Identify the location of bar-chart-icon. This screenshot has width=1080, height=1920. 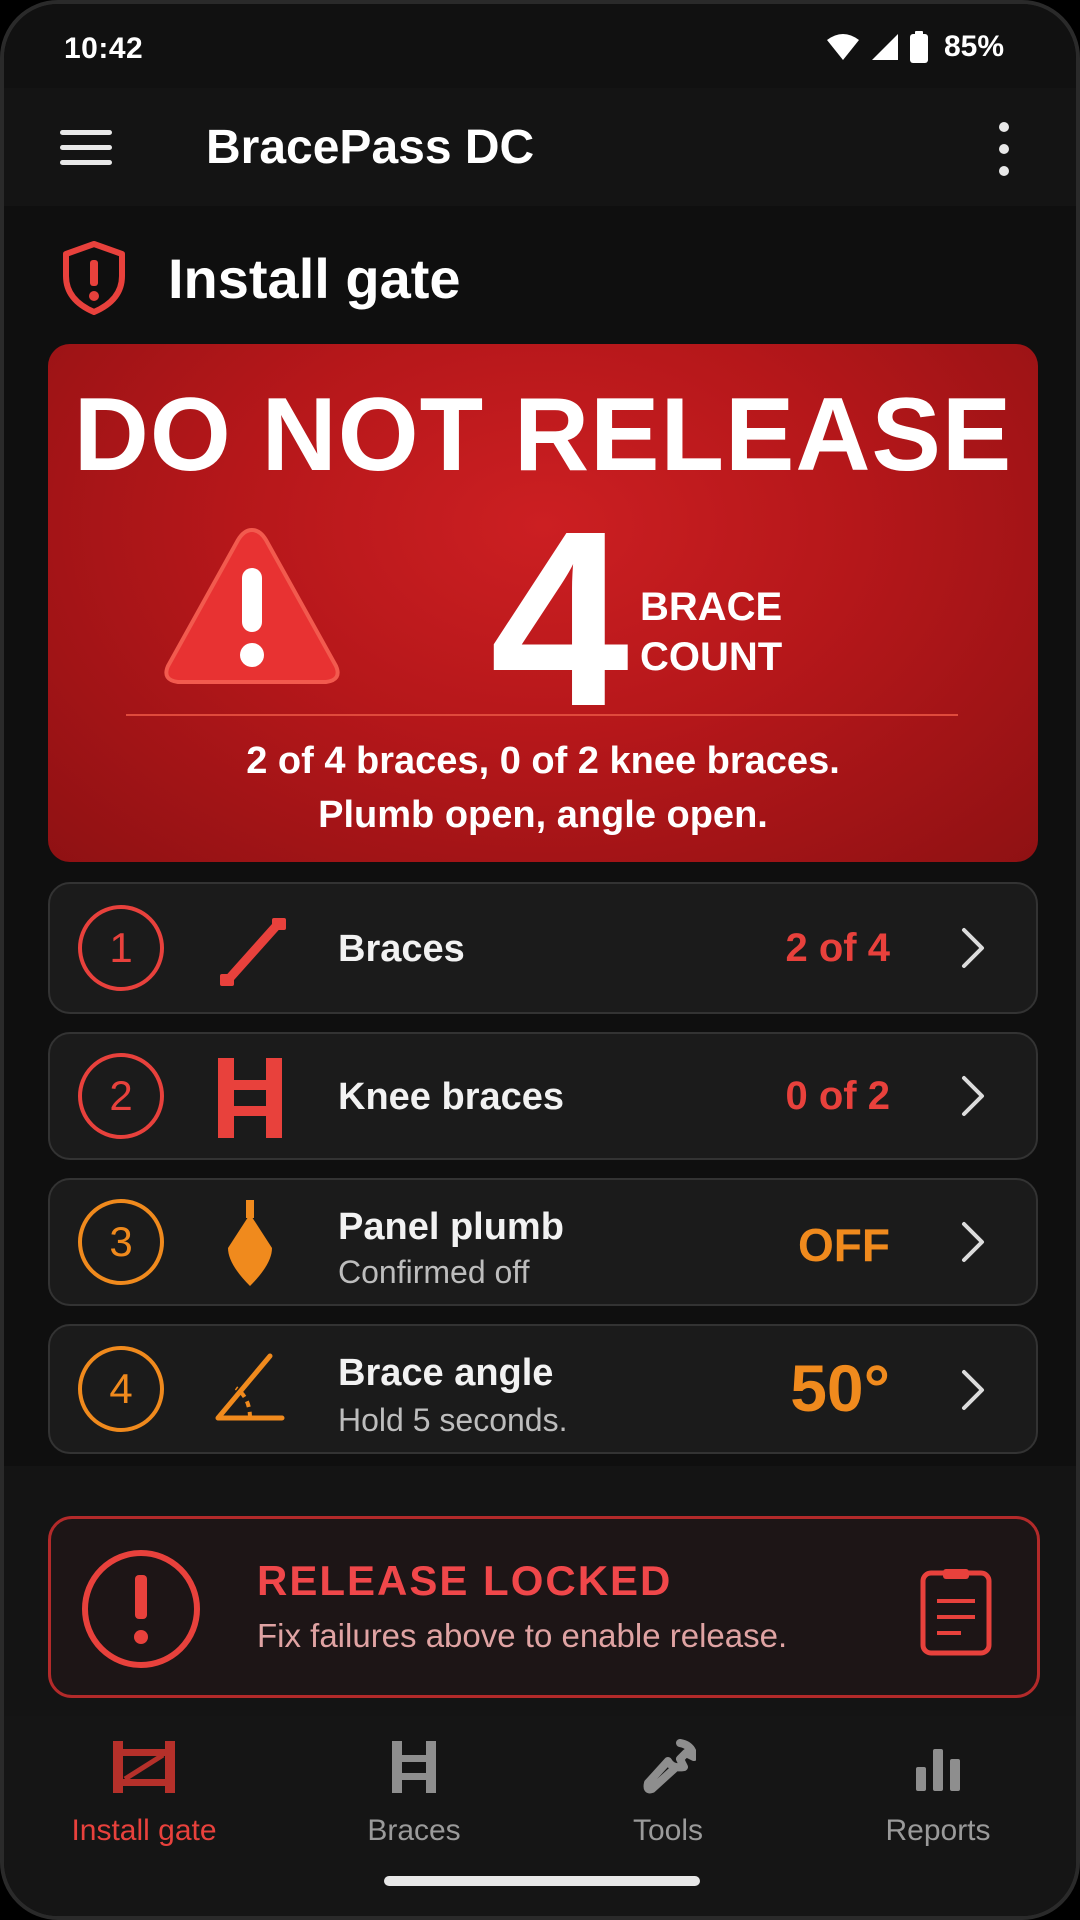
(938, 1770).